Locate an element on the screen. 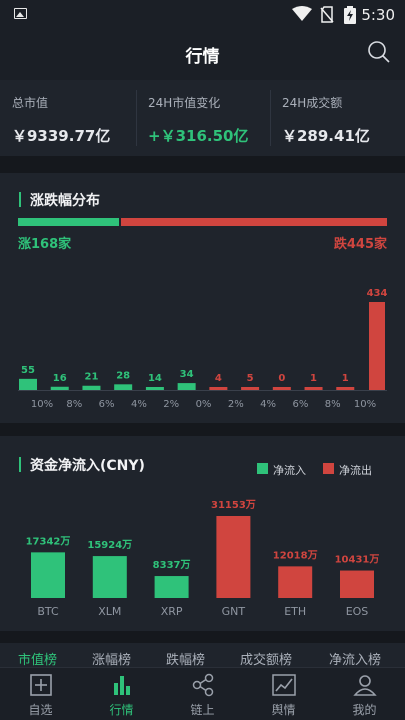 The height and width of the screenshot is (720, 405). nav-market: 行情 is located at coordinates (121, 694).